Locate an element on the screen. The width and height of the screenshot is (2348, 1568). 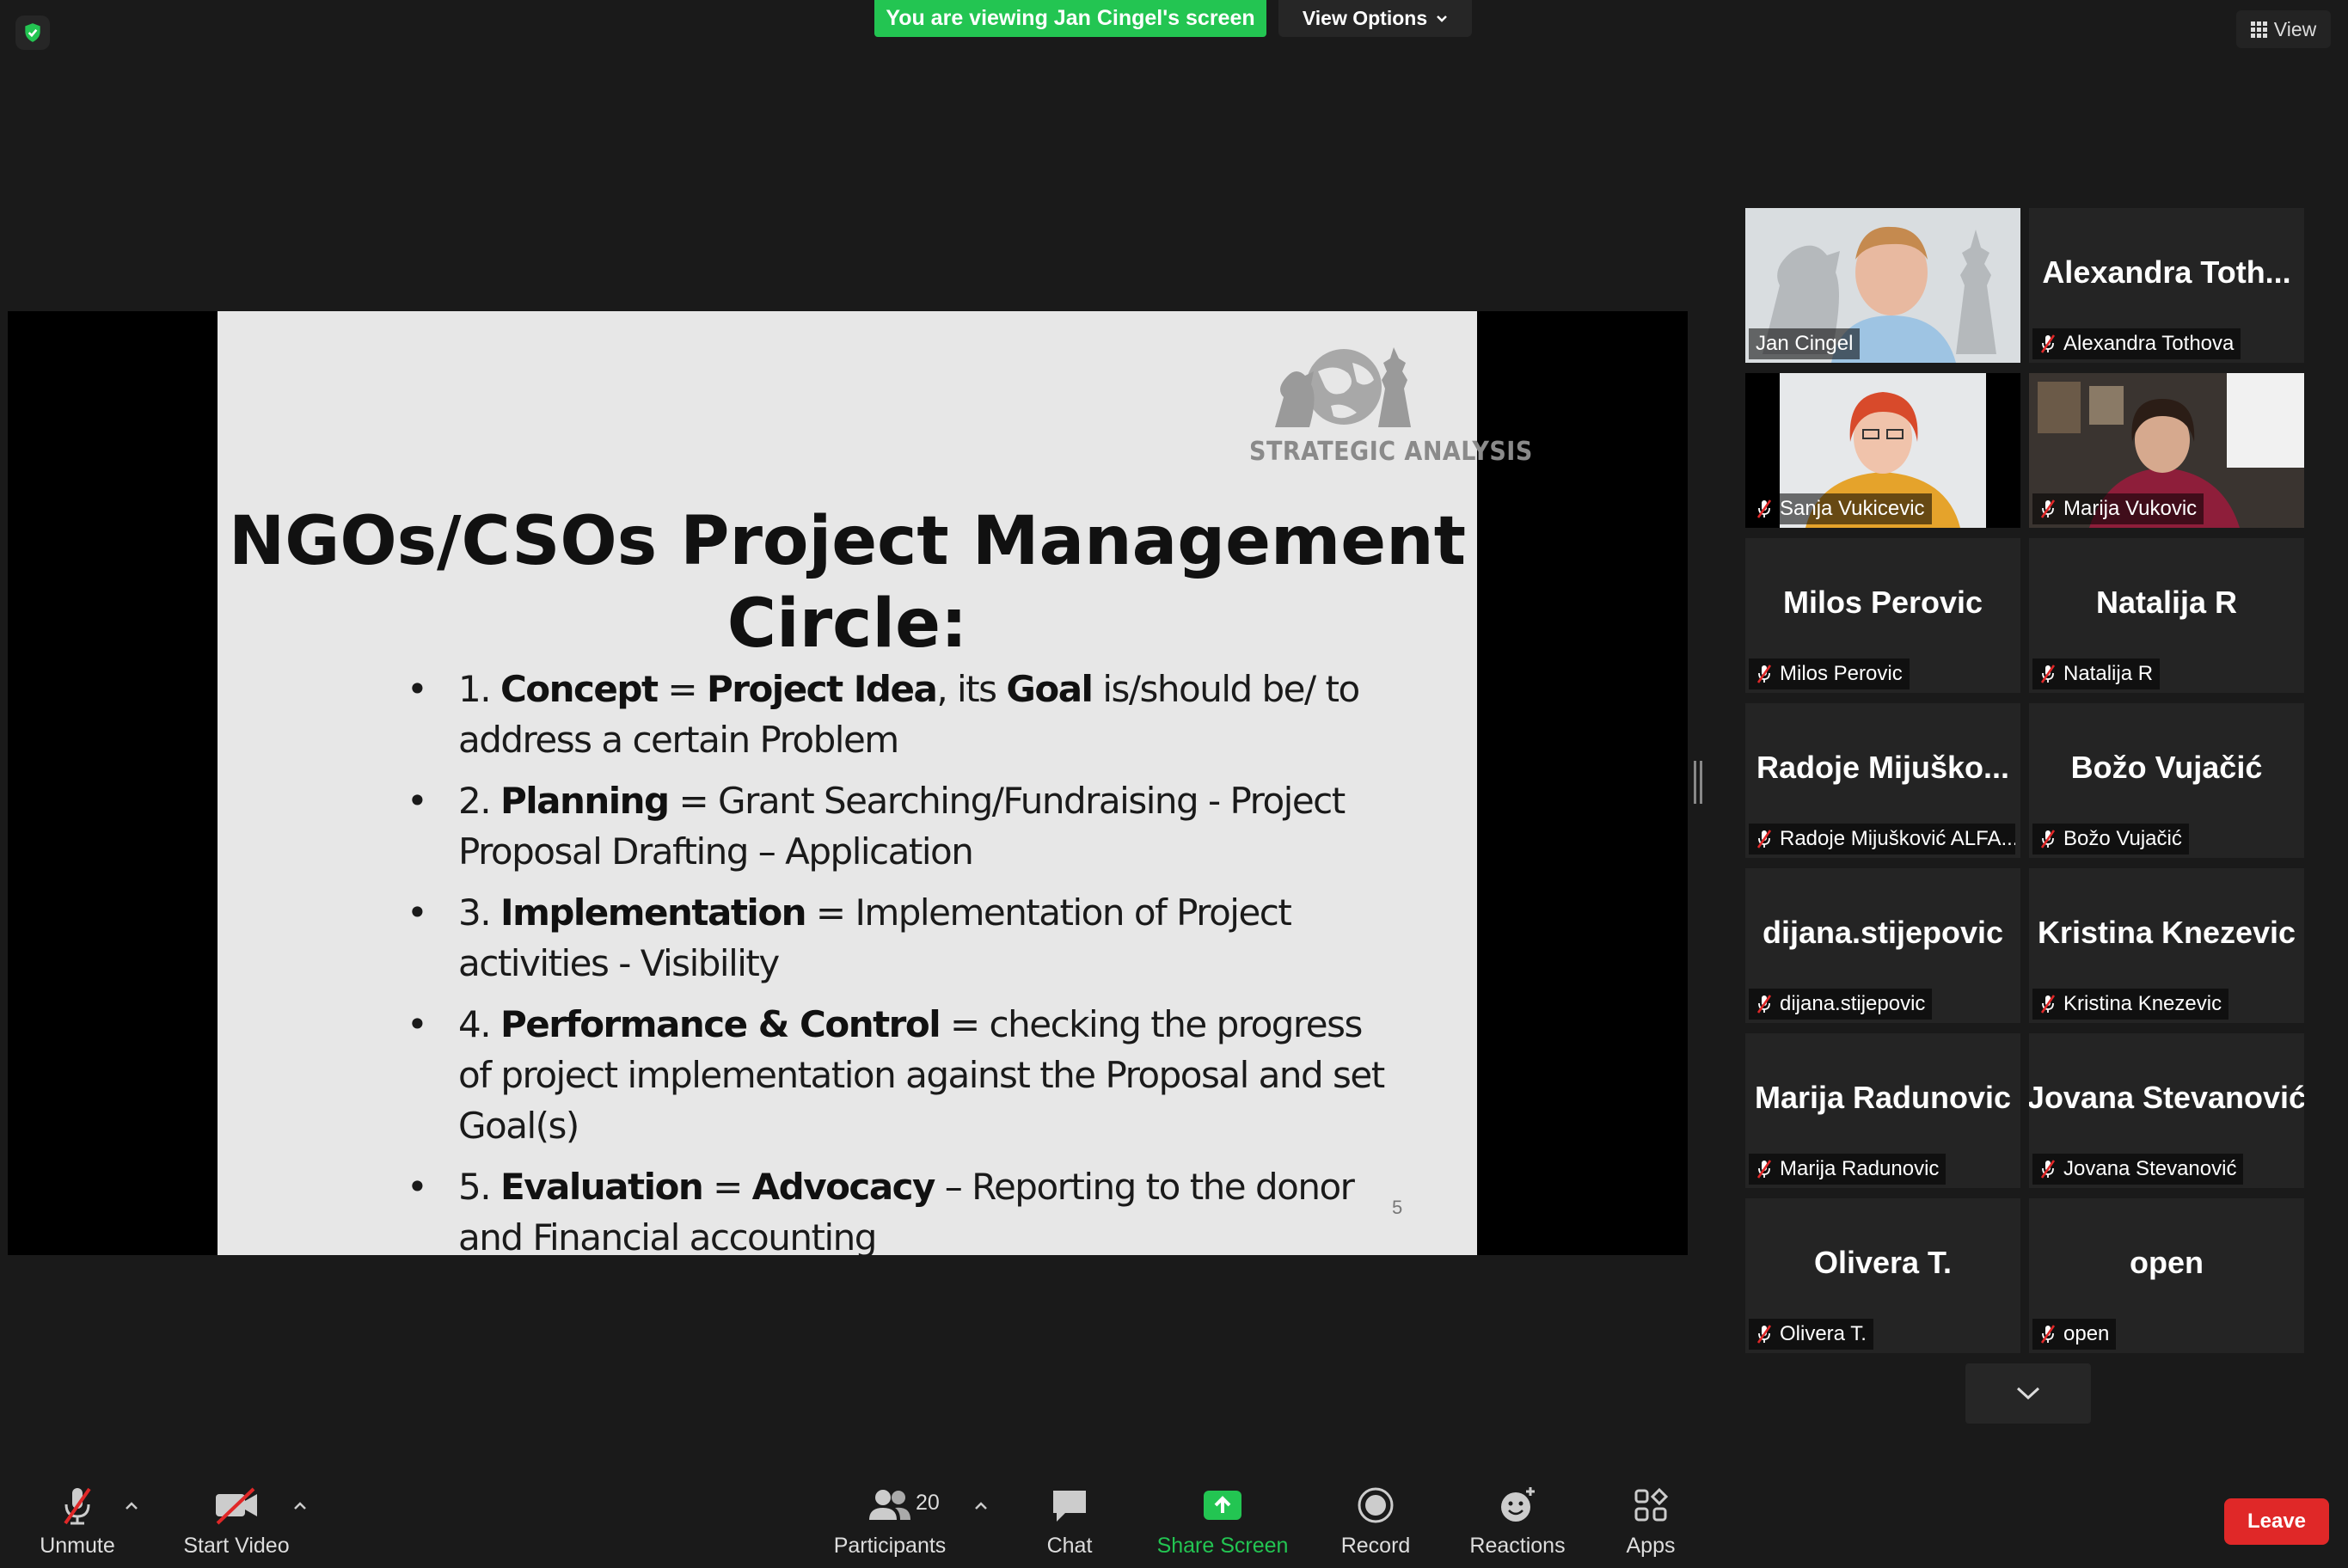
share-screen-button: Share Screen is located at coordinates (1222, 1526).